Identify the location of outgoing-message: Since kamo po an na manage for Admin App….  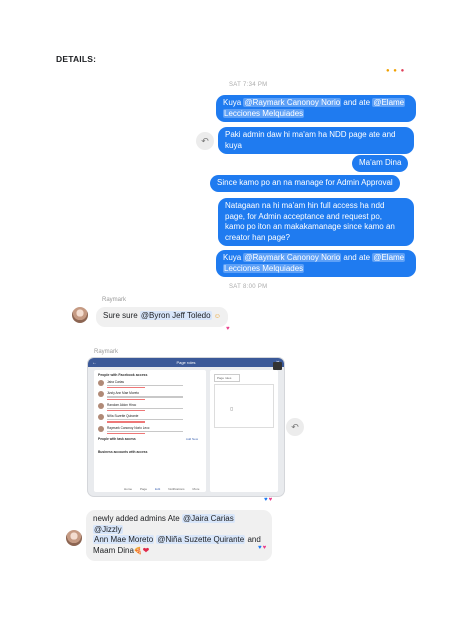
(305, 183).